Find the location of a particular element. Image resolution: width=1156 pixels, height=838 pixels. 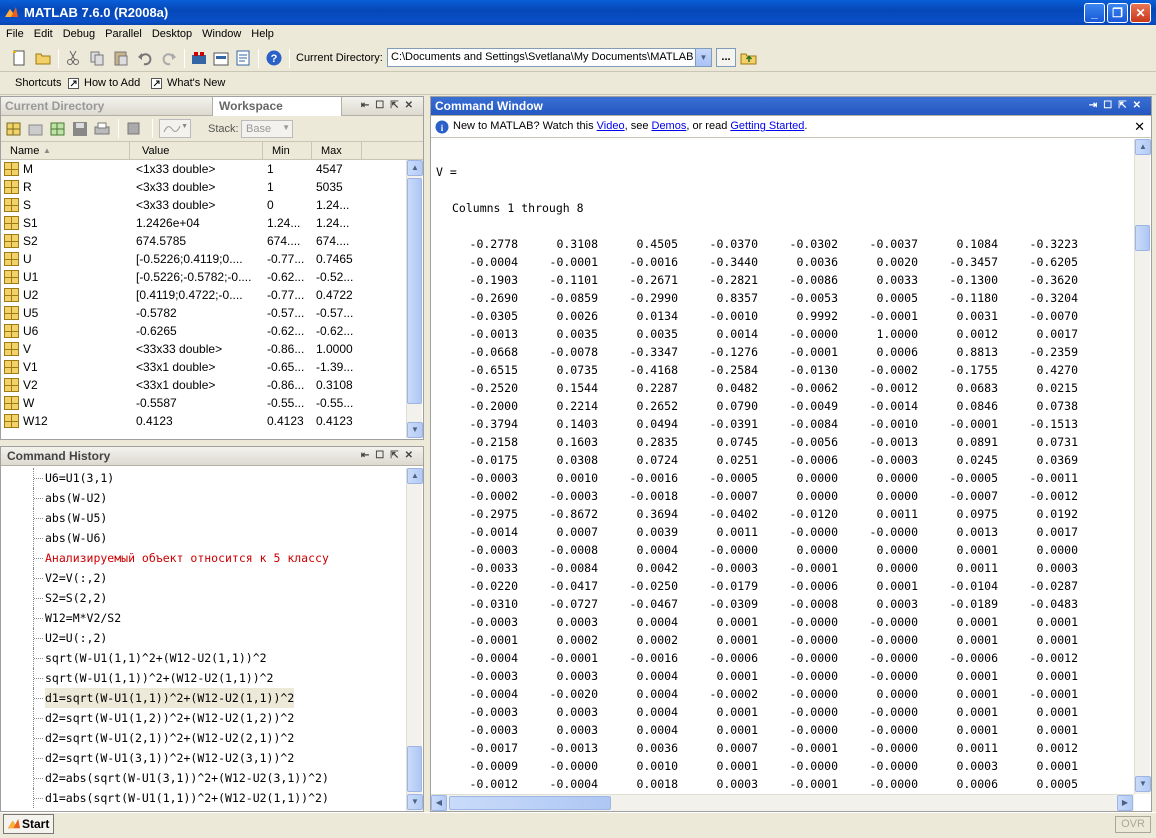

profiler-icon is located at coordinates (243, 58).